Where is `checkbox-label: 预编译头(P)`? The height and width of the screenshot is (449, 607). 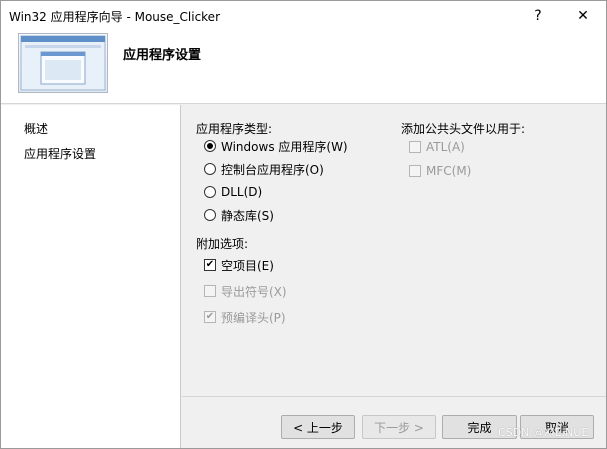
checkbox-label: 预编译头(P) is located at coordinates (253, 317).